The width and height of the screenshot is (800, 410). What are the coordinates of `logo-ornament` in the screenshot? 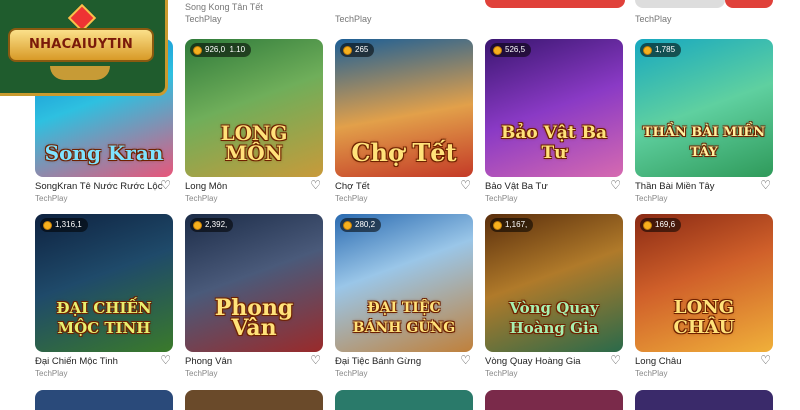 It's located at (80, 73).